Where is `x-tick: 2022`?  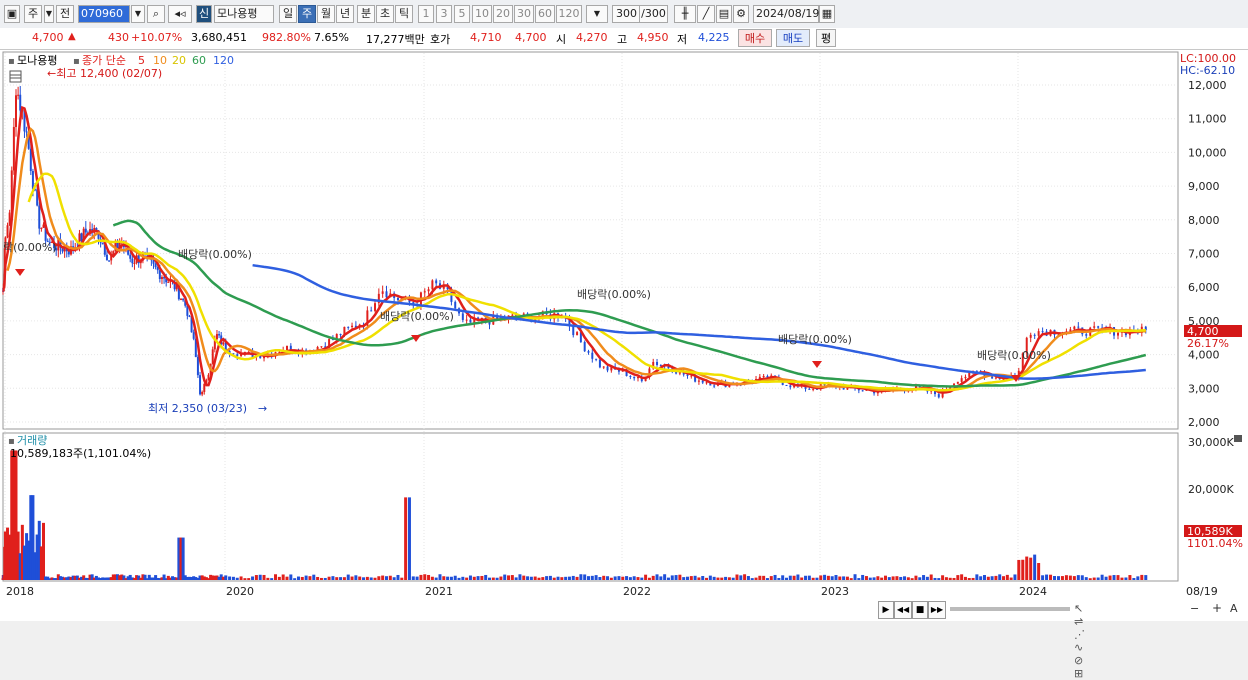 x-tick: 2022 is located at coordinates (637, 591).